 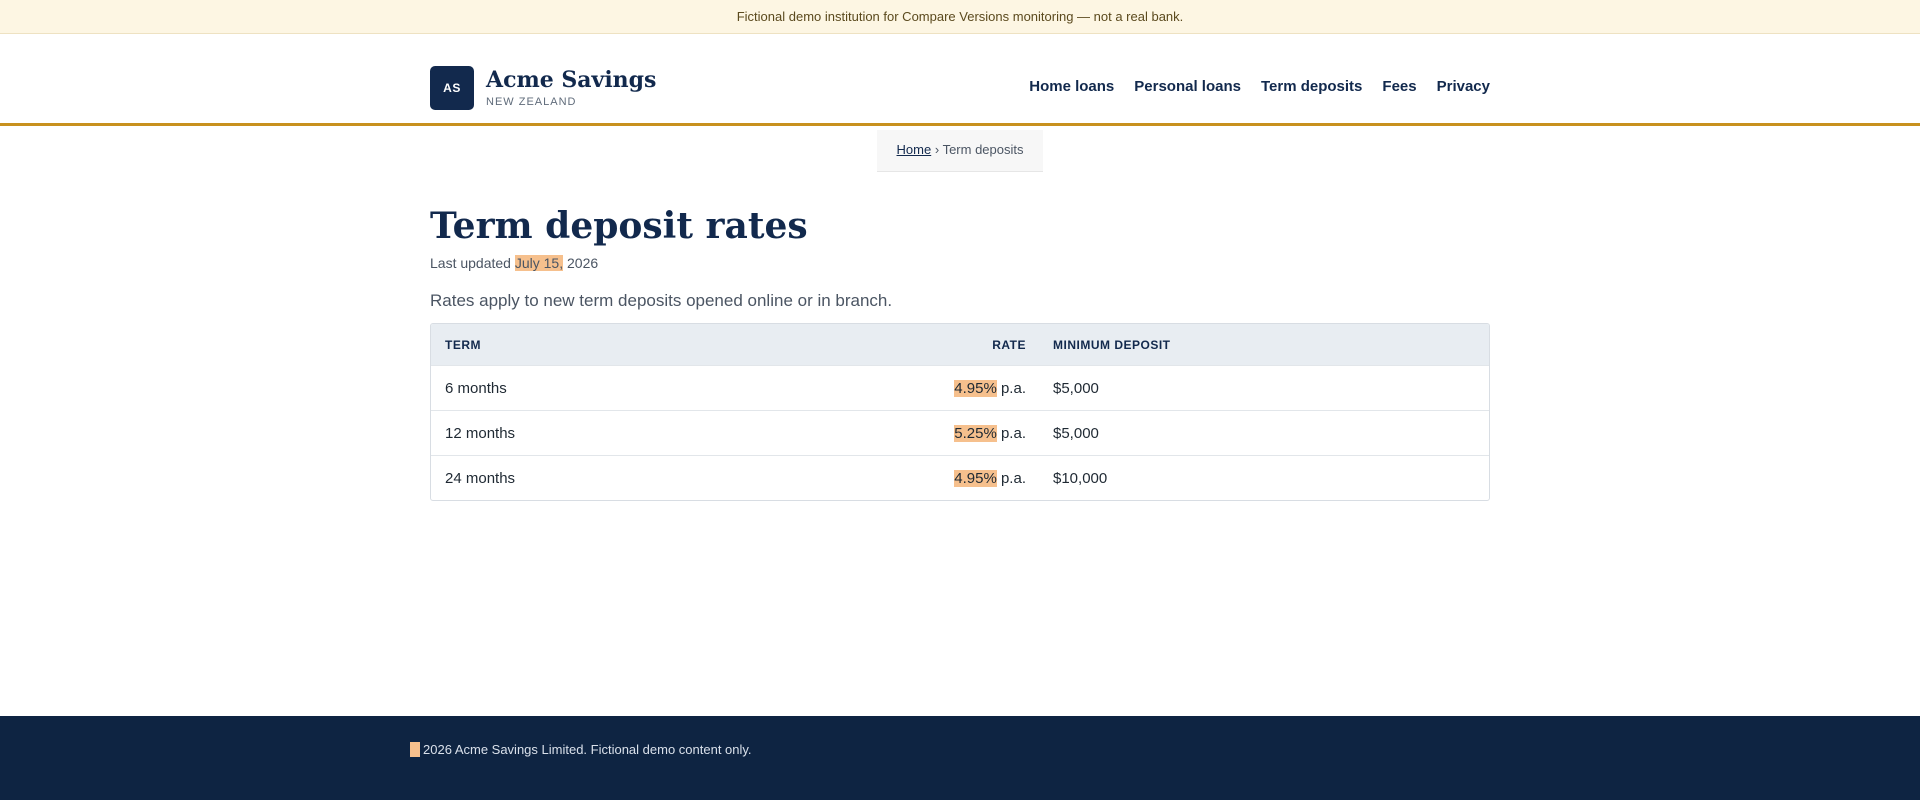 What do you see at coordinates (470, 263) in the screenshot?
I see `updated-prefix: Last updated` at bounding box center [470, 263].